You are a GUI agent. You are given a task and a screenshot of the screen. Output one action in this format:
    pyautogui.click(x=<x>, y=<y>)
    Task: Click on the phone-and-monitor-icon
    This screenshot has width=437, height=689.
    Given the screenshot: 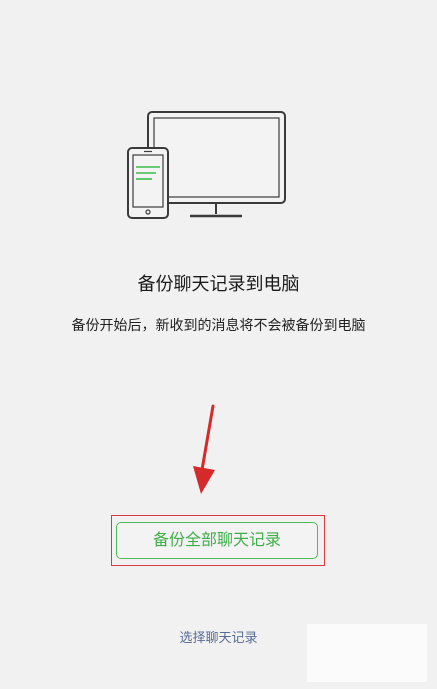 What is the action you would take?
    pyautogui.click(x=206, y=165)
    